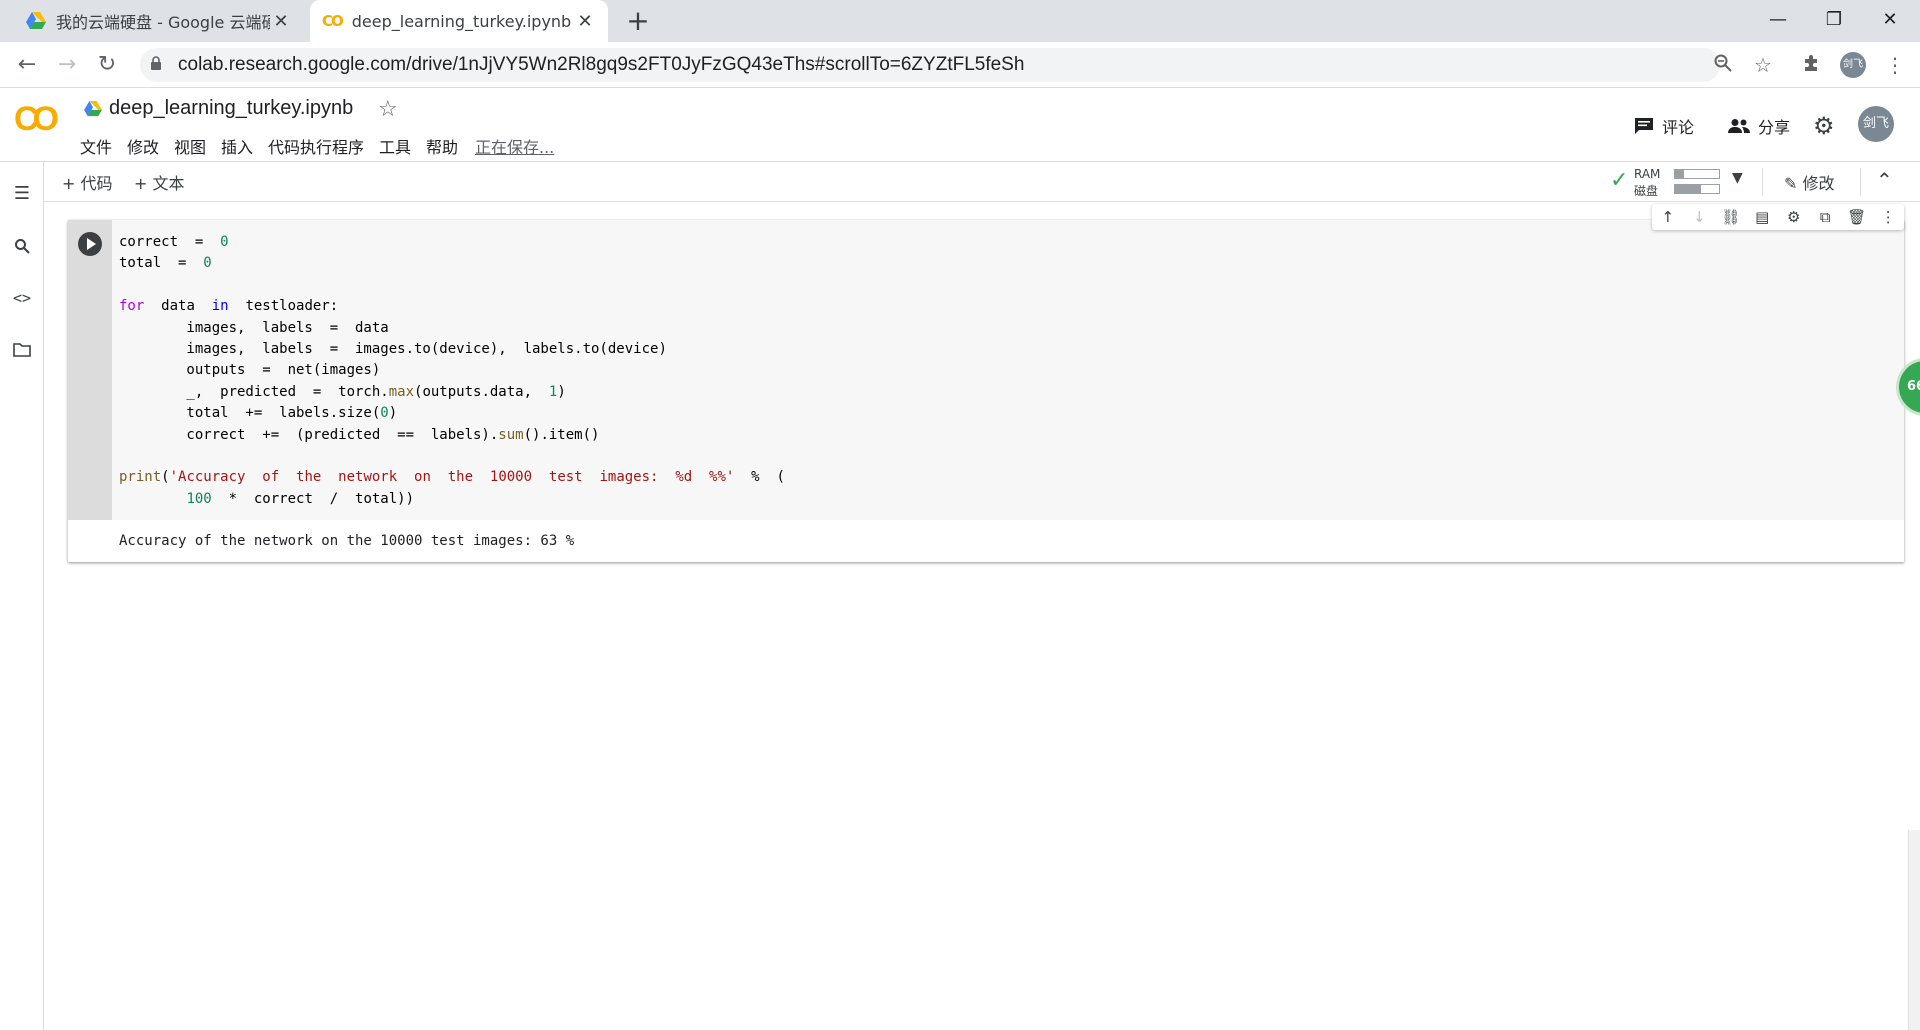  Describe the element at coordinates (1697, 189) in the screenshot. I see `disk-usage-bar` at that location.